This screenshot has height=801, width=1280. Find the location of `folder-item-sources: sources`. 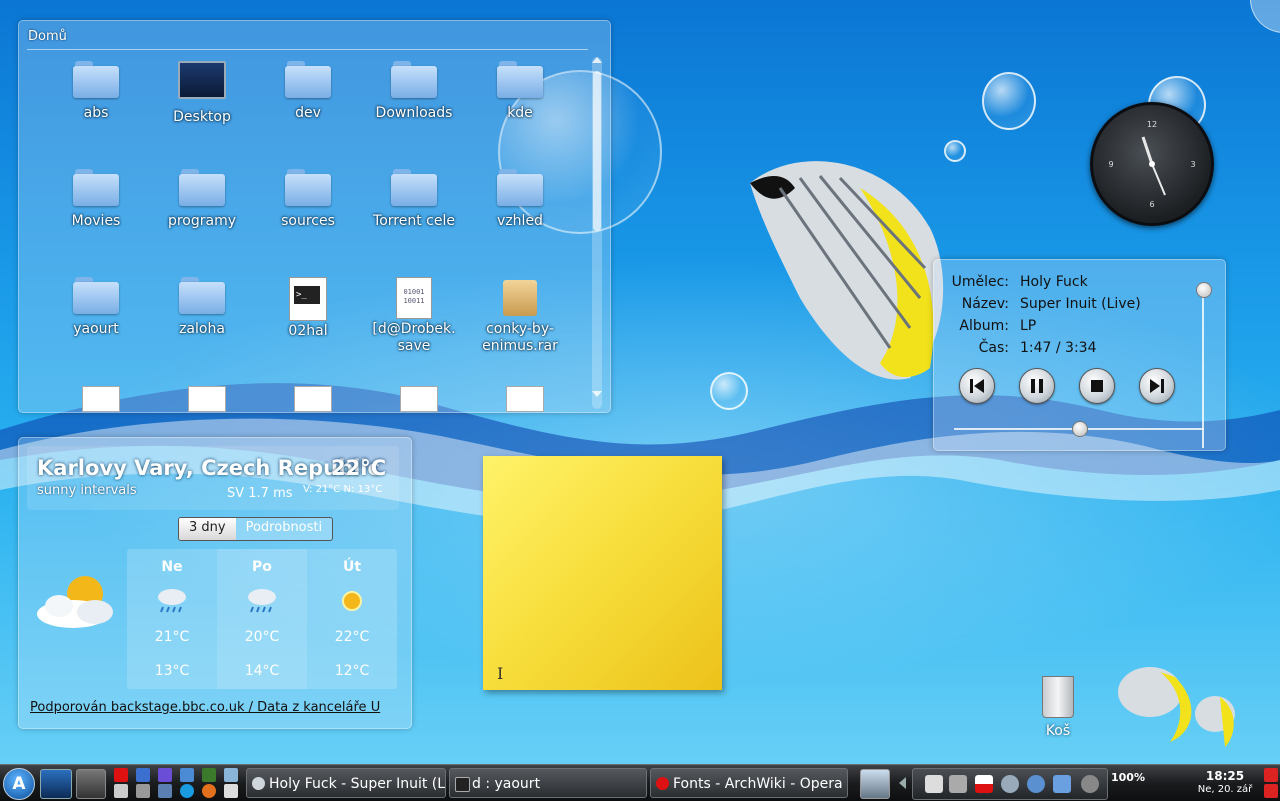

folder-item-sources: sources is located at coordinates (308, 199).